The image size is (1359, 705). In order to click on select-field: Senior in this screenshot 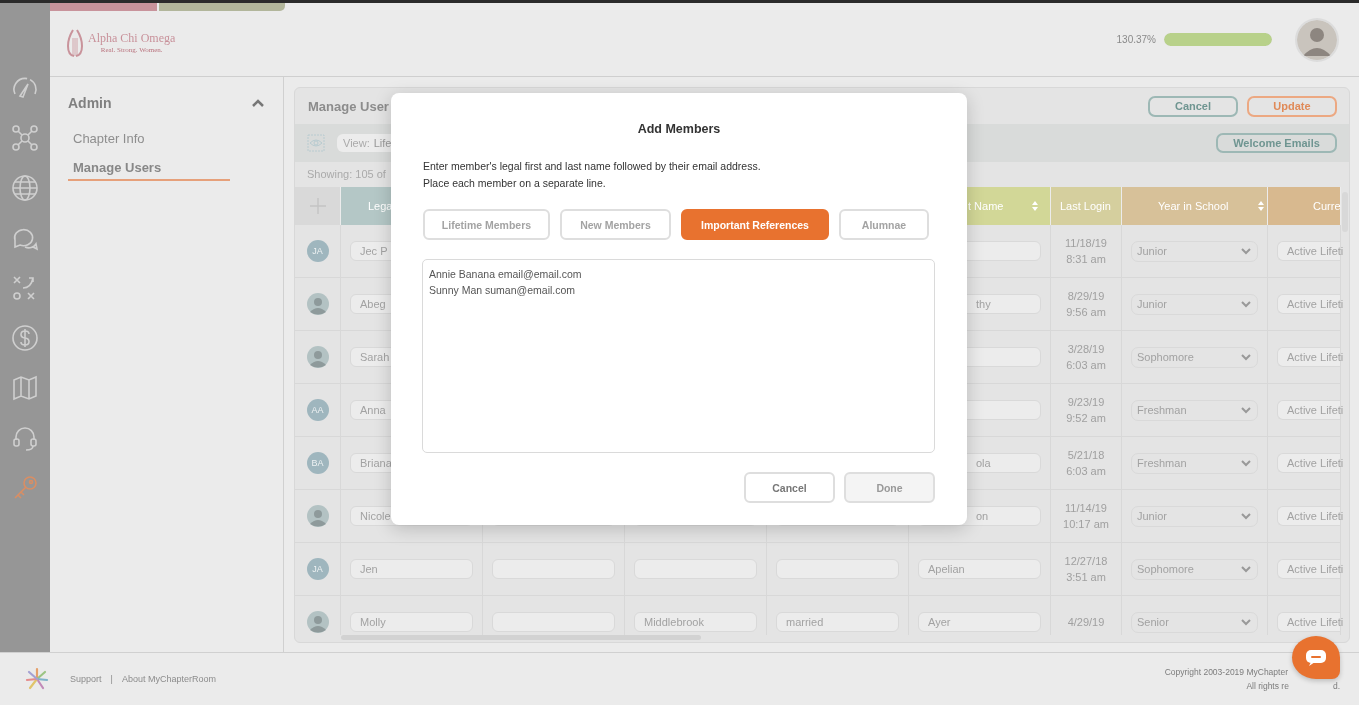, I will do `click(1194, 622)`.